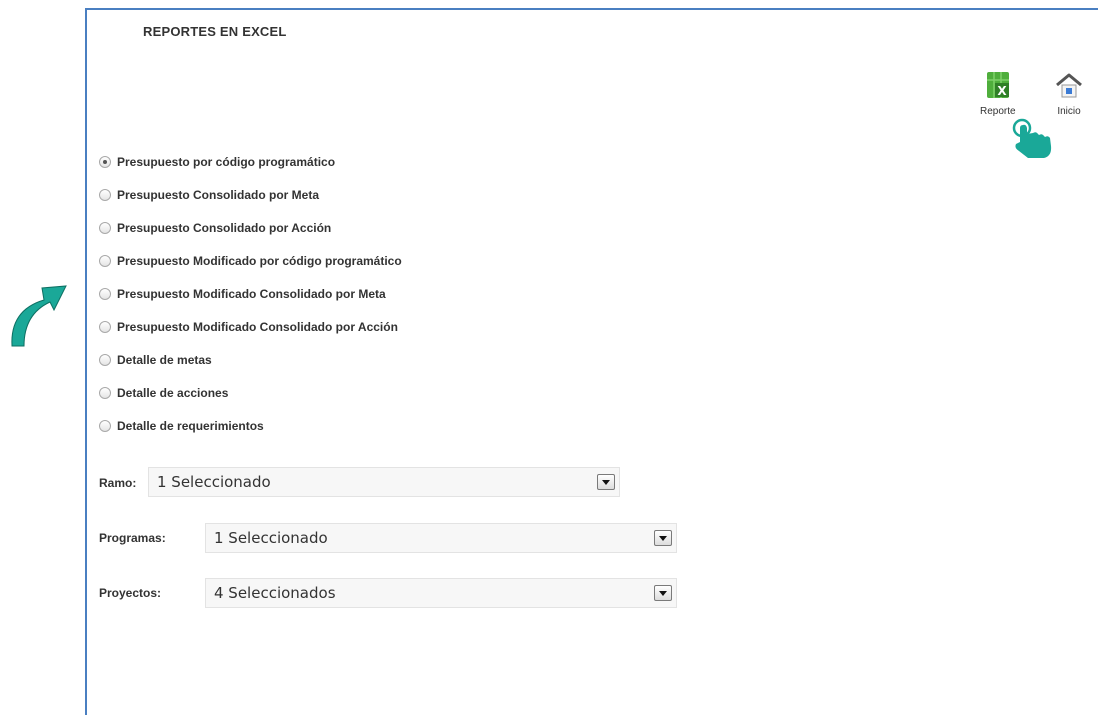 The height and width of the screenshot is (715, 1098). I want to click on radio-option-consolidado-meta: Presupuesto Consolidado por Meta, so click(250, 194).